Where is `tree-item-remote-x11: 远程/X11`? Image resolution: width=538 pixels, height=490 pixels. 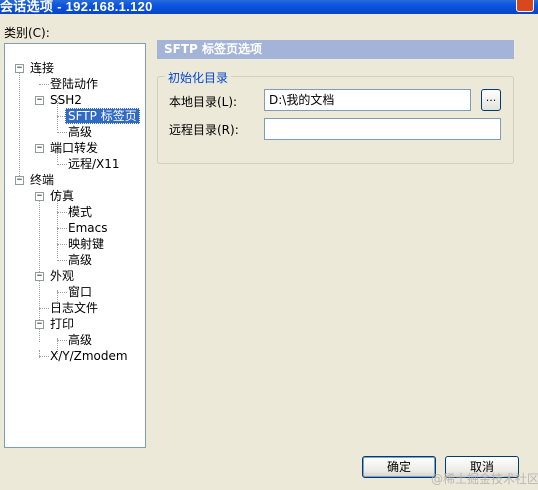
tree-item-remote-x11: 远程/X11 is located at coordinates (94, 164).